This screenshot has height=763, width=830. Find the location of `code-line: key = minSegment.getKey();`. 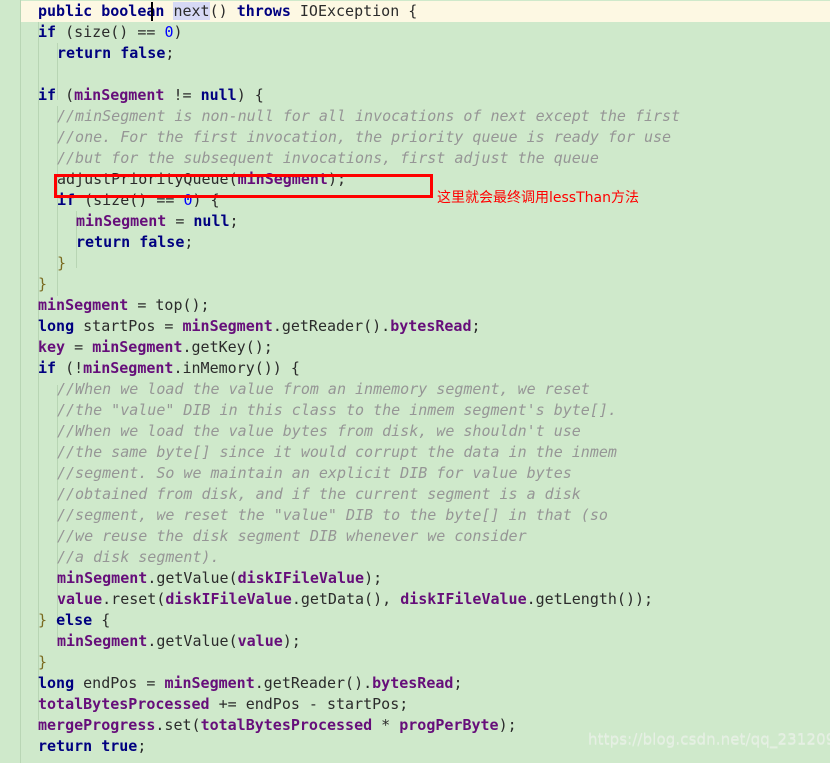

code-line: key = minSegment.getKey(); is located at coordinates (415, 347).